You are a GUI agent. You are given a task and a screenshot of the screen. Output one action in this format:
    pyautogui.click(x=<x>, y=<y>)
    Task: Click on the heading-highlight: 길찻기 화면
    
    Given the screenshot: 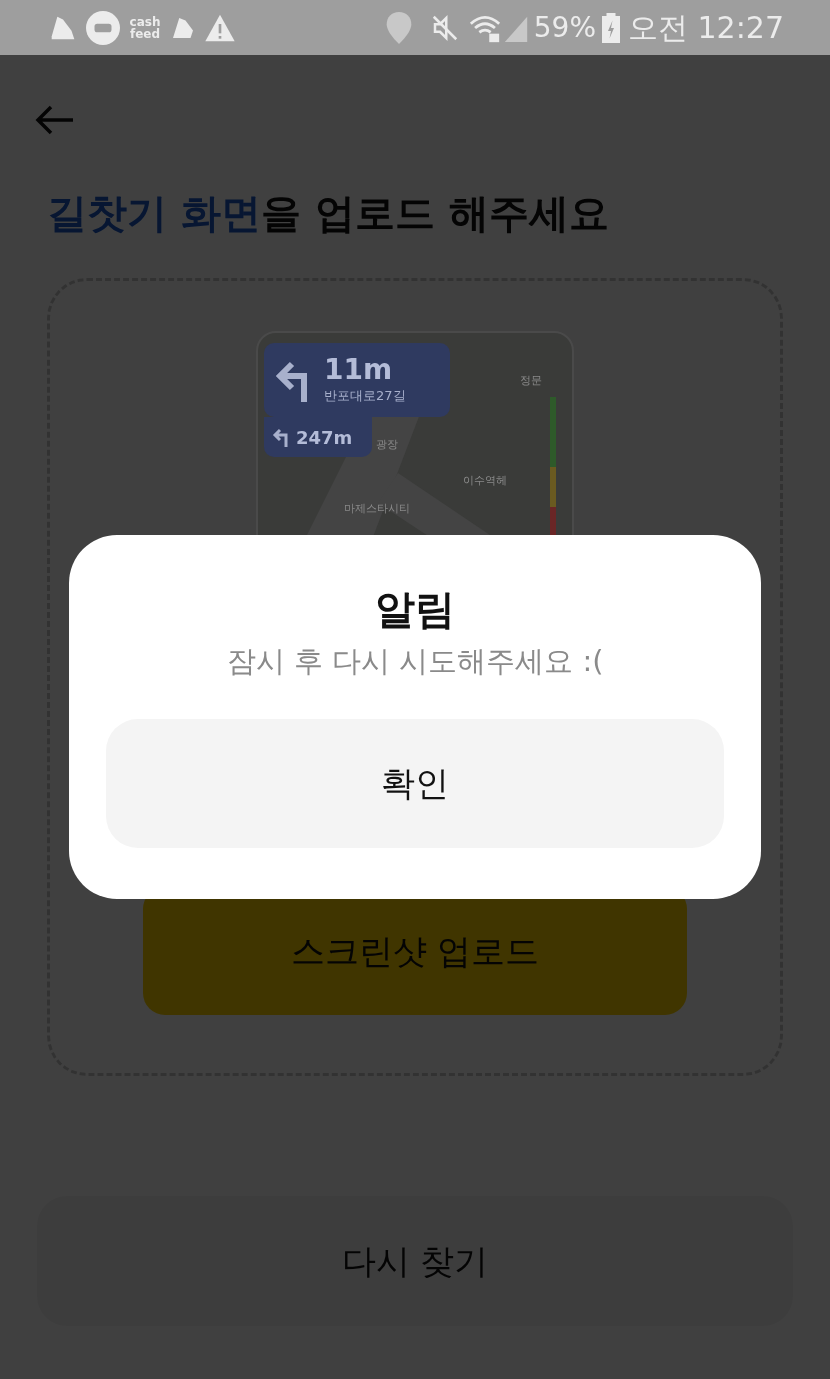 What is the action you would take?
    pyautogui.click(x=154, y=213)
    